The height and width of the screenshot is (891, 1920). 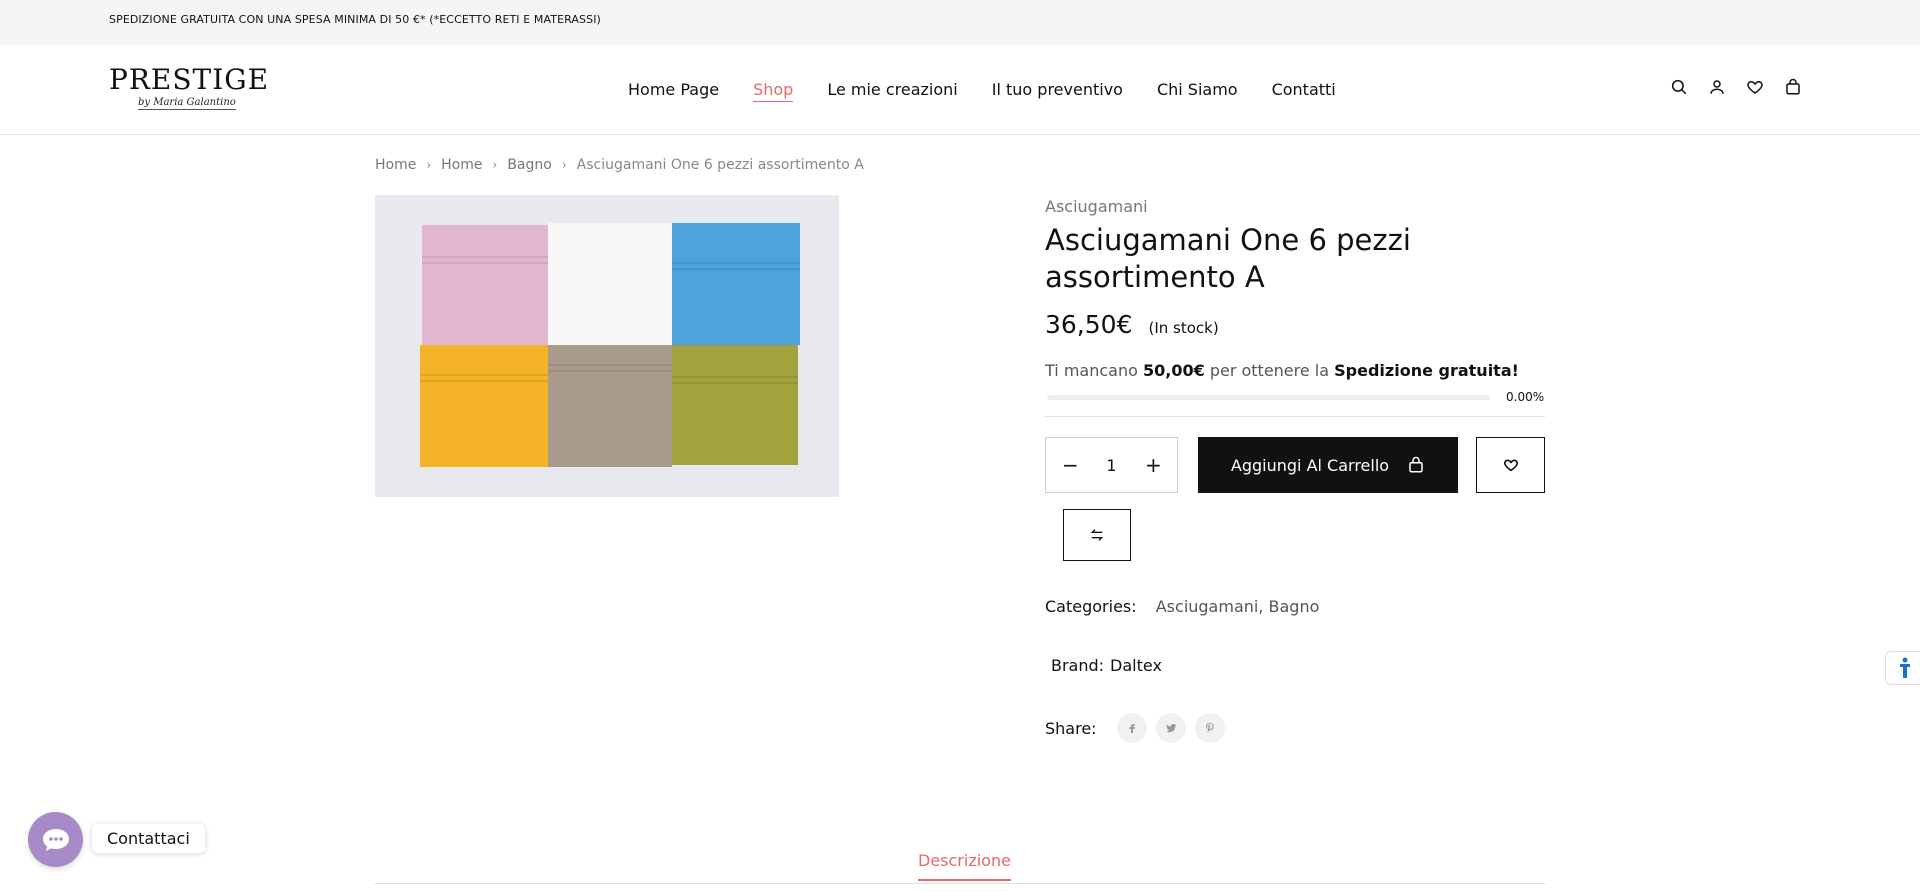 I want to click on product-brand: Brand: Daltex, so click(x=1295, y=665).